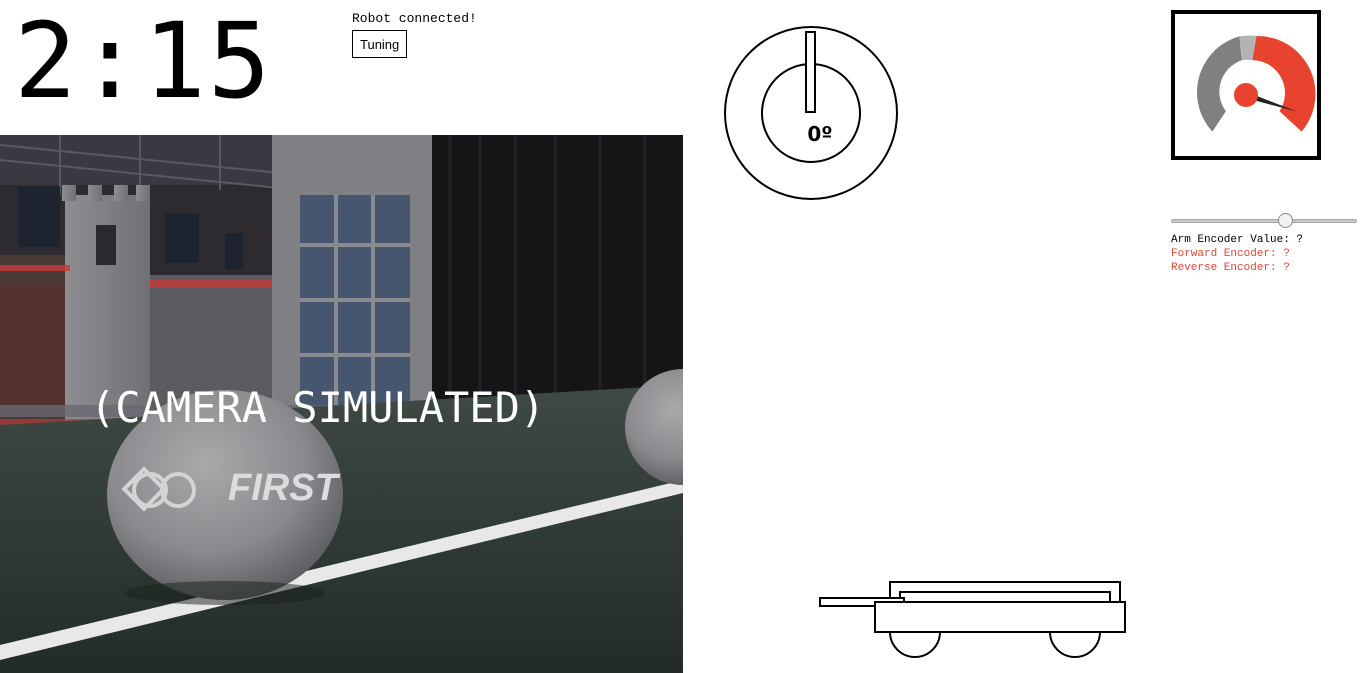 This screenshot has width=1366, height=673. Describe the element at coordinates (1230, 268) in the screenshot. I see `reverse-encoder-value: Reverse Encoder: ?` at that location.